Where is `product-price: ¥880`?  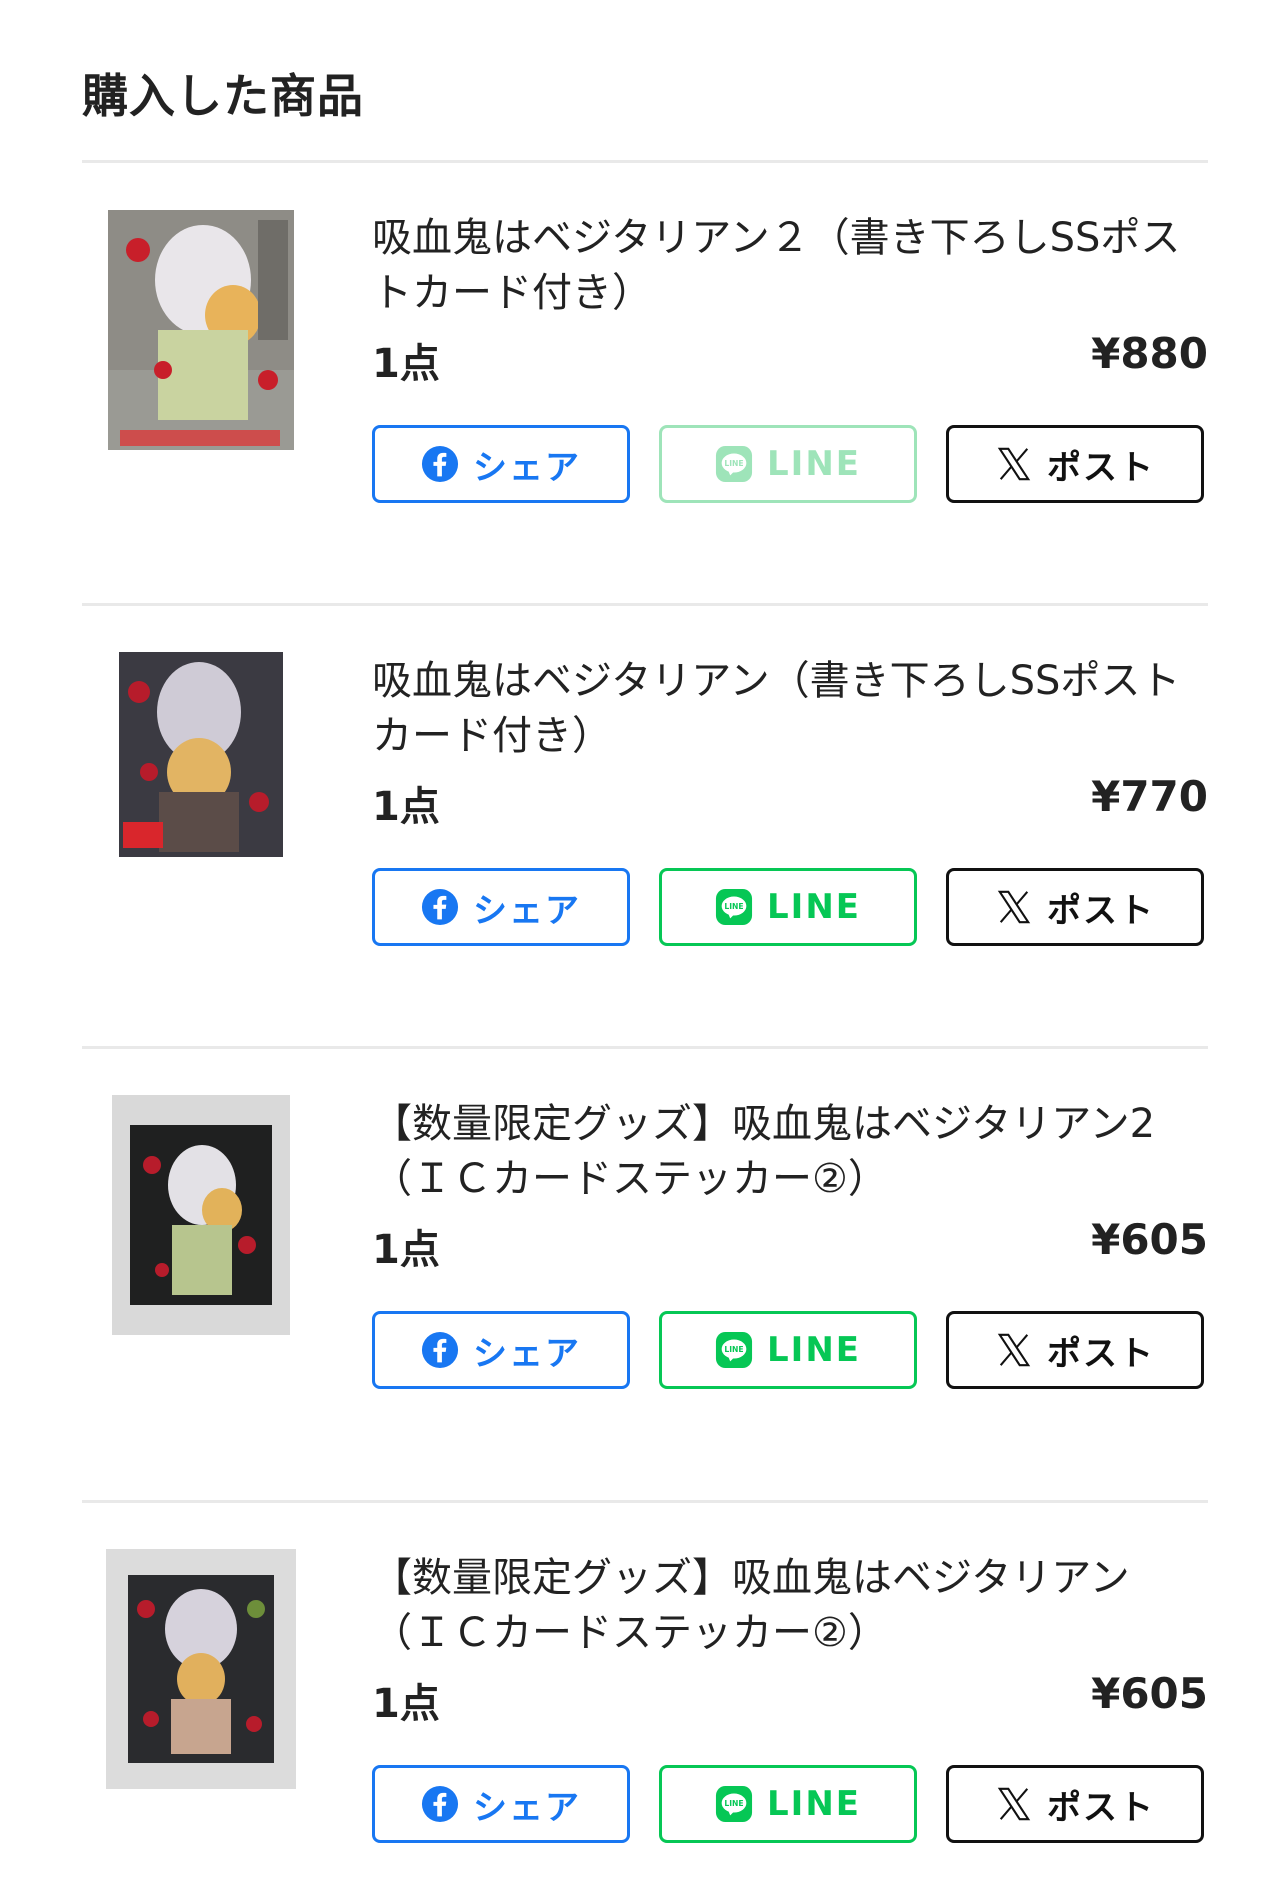 product-price: ¥880 is located at coordinates (1149, 353).